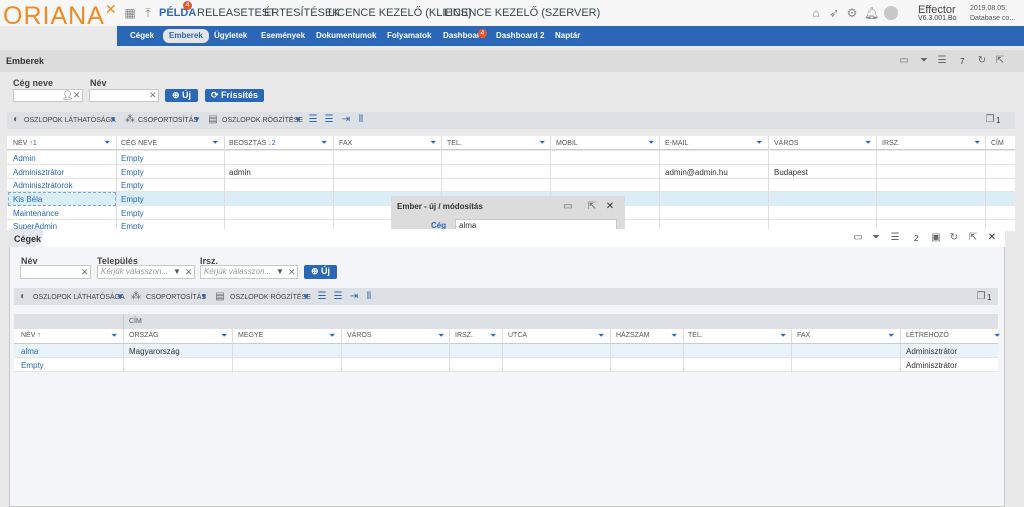 The image size is (1024, 507). I want to click on new-button: ⊕ Új, so click(181, 95).